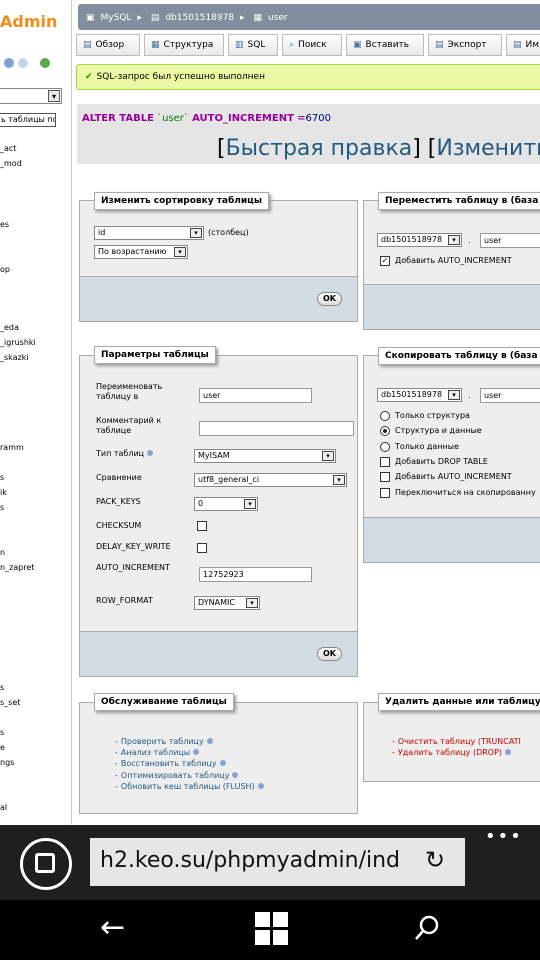 Image resolution: width=540 pixels, height=960 pixels. I want to click on edit-link: Изменить, so click(488, 148).